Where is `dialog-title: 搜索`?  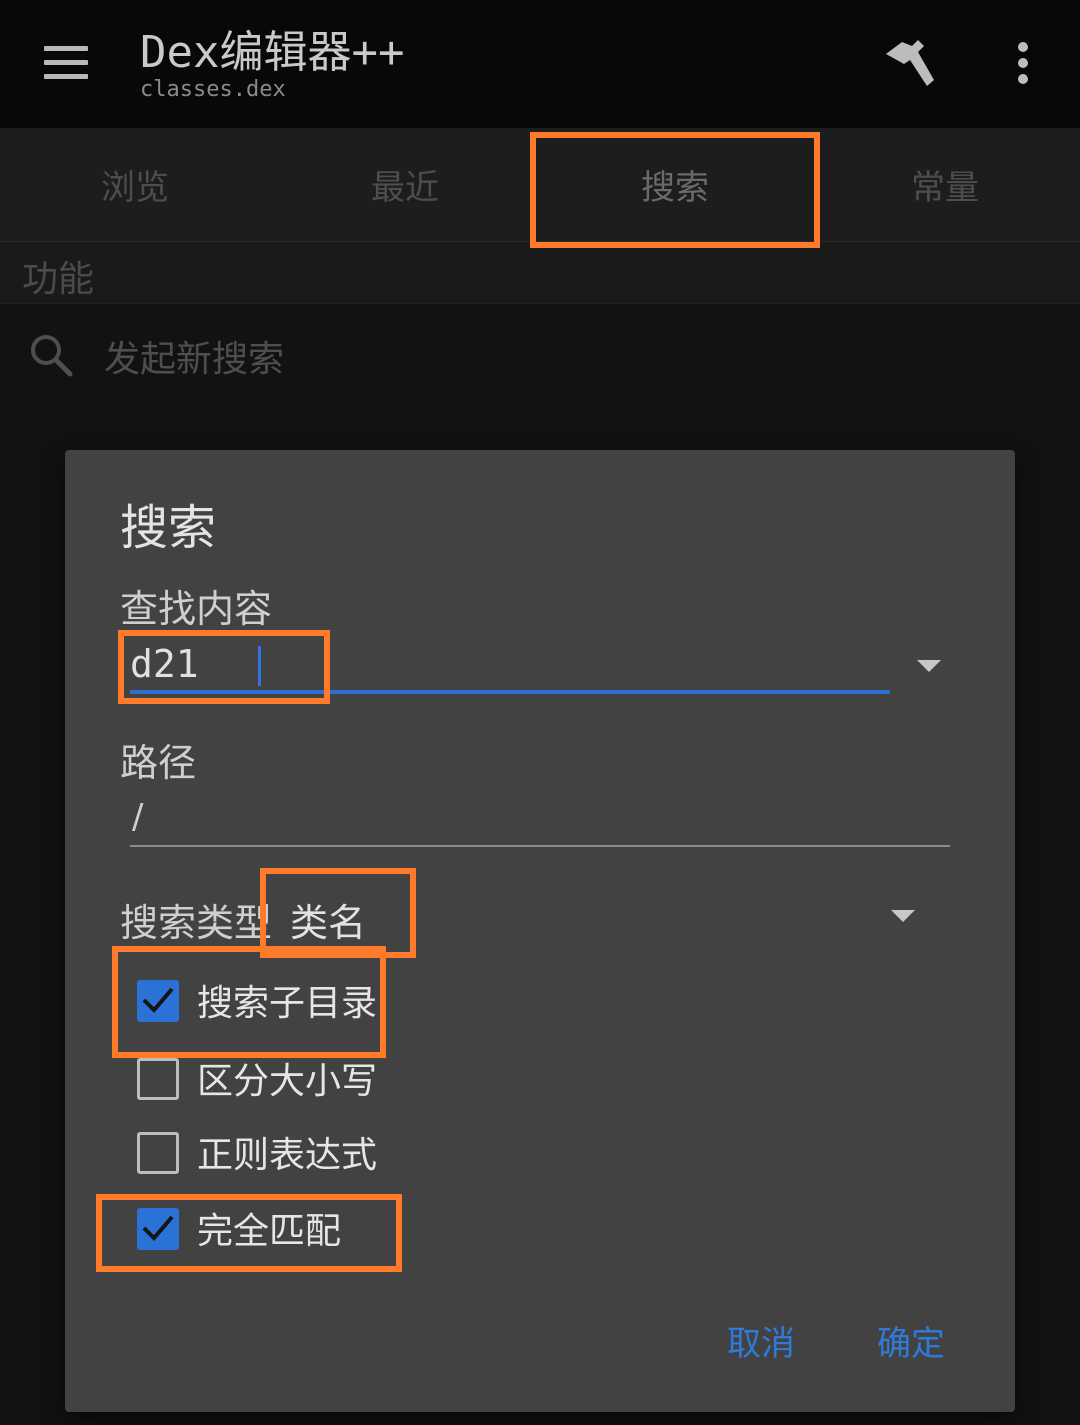 dialog-title: 搜索 is located at coordinates (168, 528).